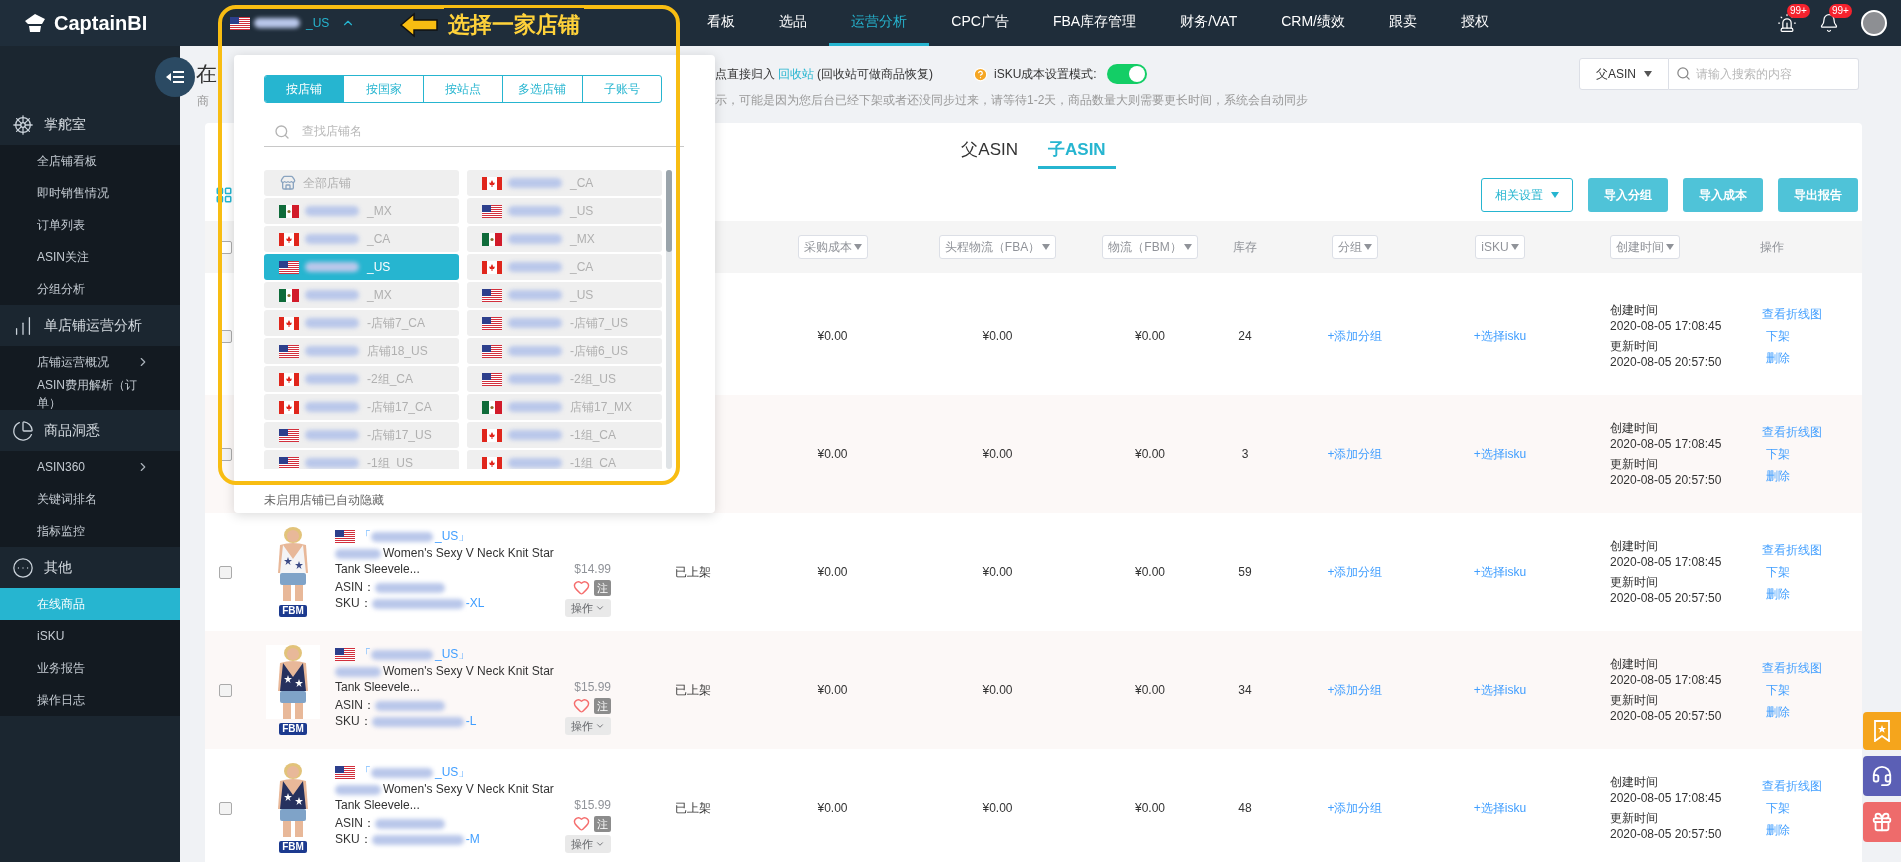 This screenshot has width=1901, height=862. What do you see at coordinates (90, 531) in the screenshot?
I see `sidebar-item: 指标监控` at bounding box center [90, 531].